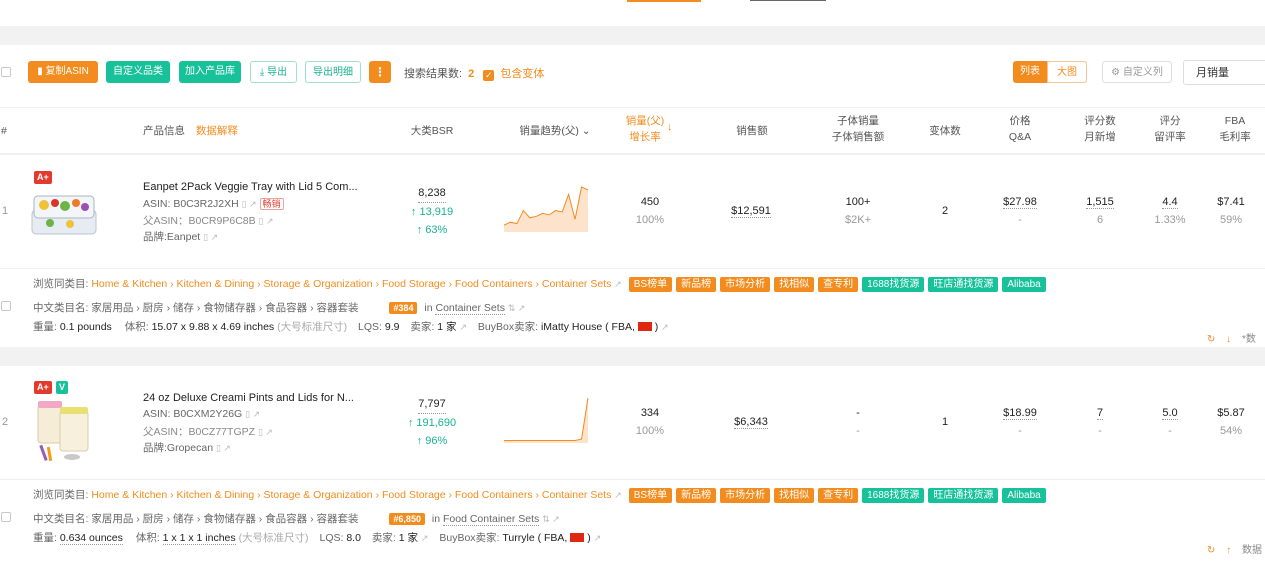 Image resolution: width=1265 pixels, height=575 pixels. What do you see at coordinates (273, 72) in the screenshot?
I see `export-button: ⤓ 导出` at bounding box center [273, 72].